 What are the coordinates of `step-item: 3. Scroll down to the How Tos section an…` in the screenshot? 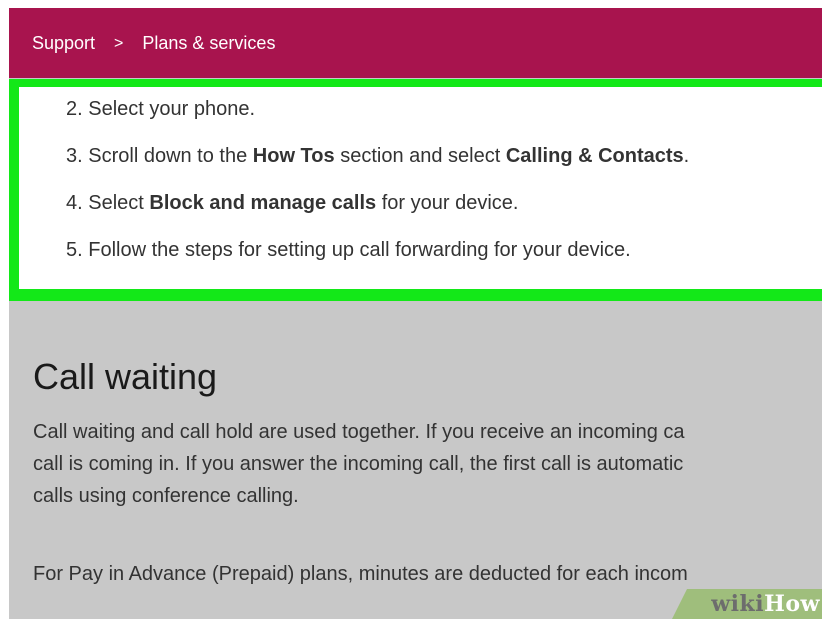 It's located at (444, 167).